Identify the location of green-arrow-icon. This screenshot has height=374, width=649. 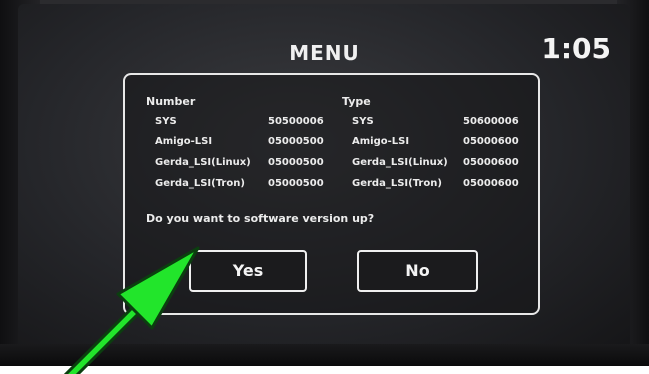
(132, 310).